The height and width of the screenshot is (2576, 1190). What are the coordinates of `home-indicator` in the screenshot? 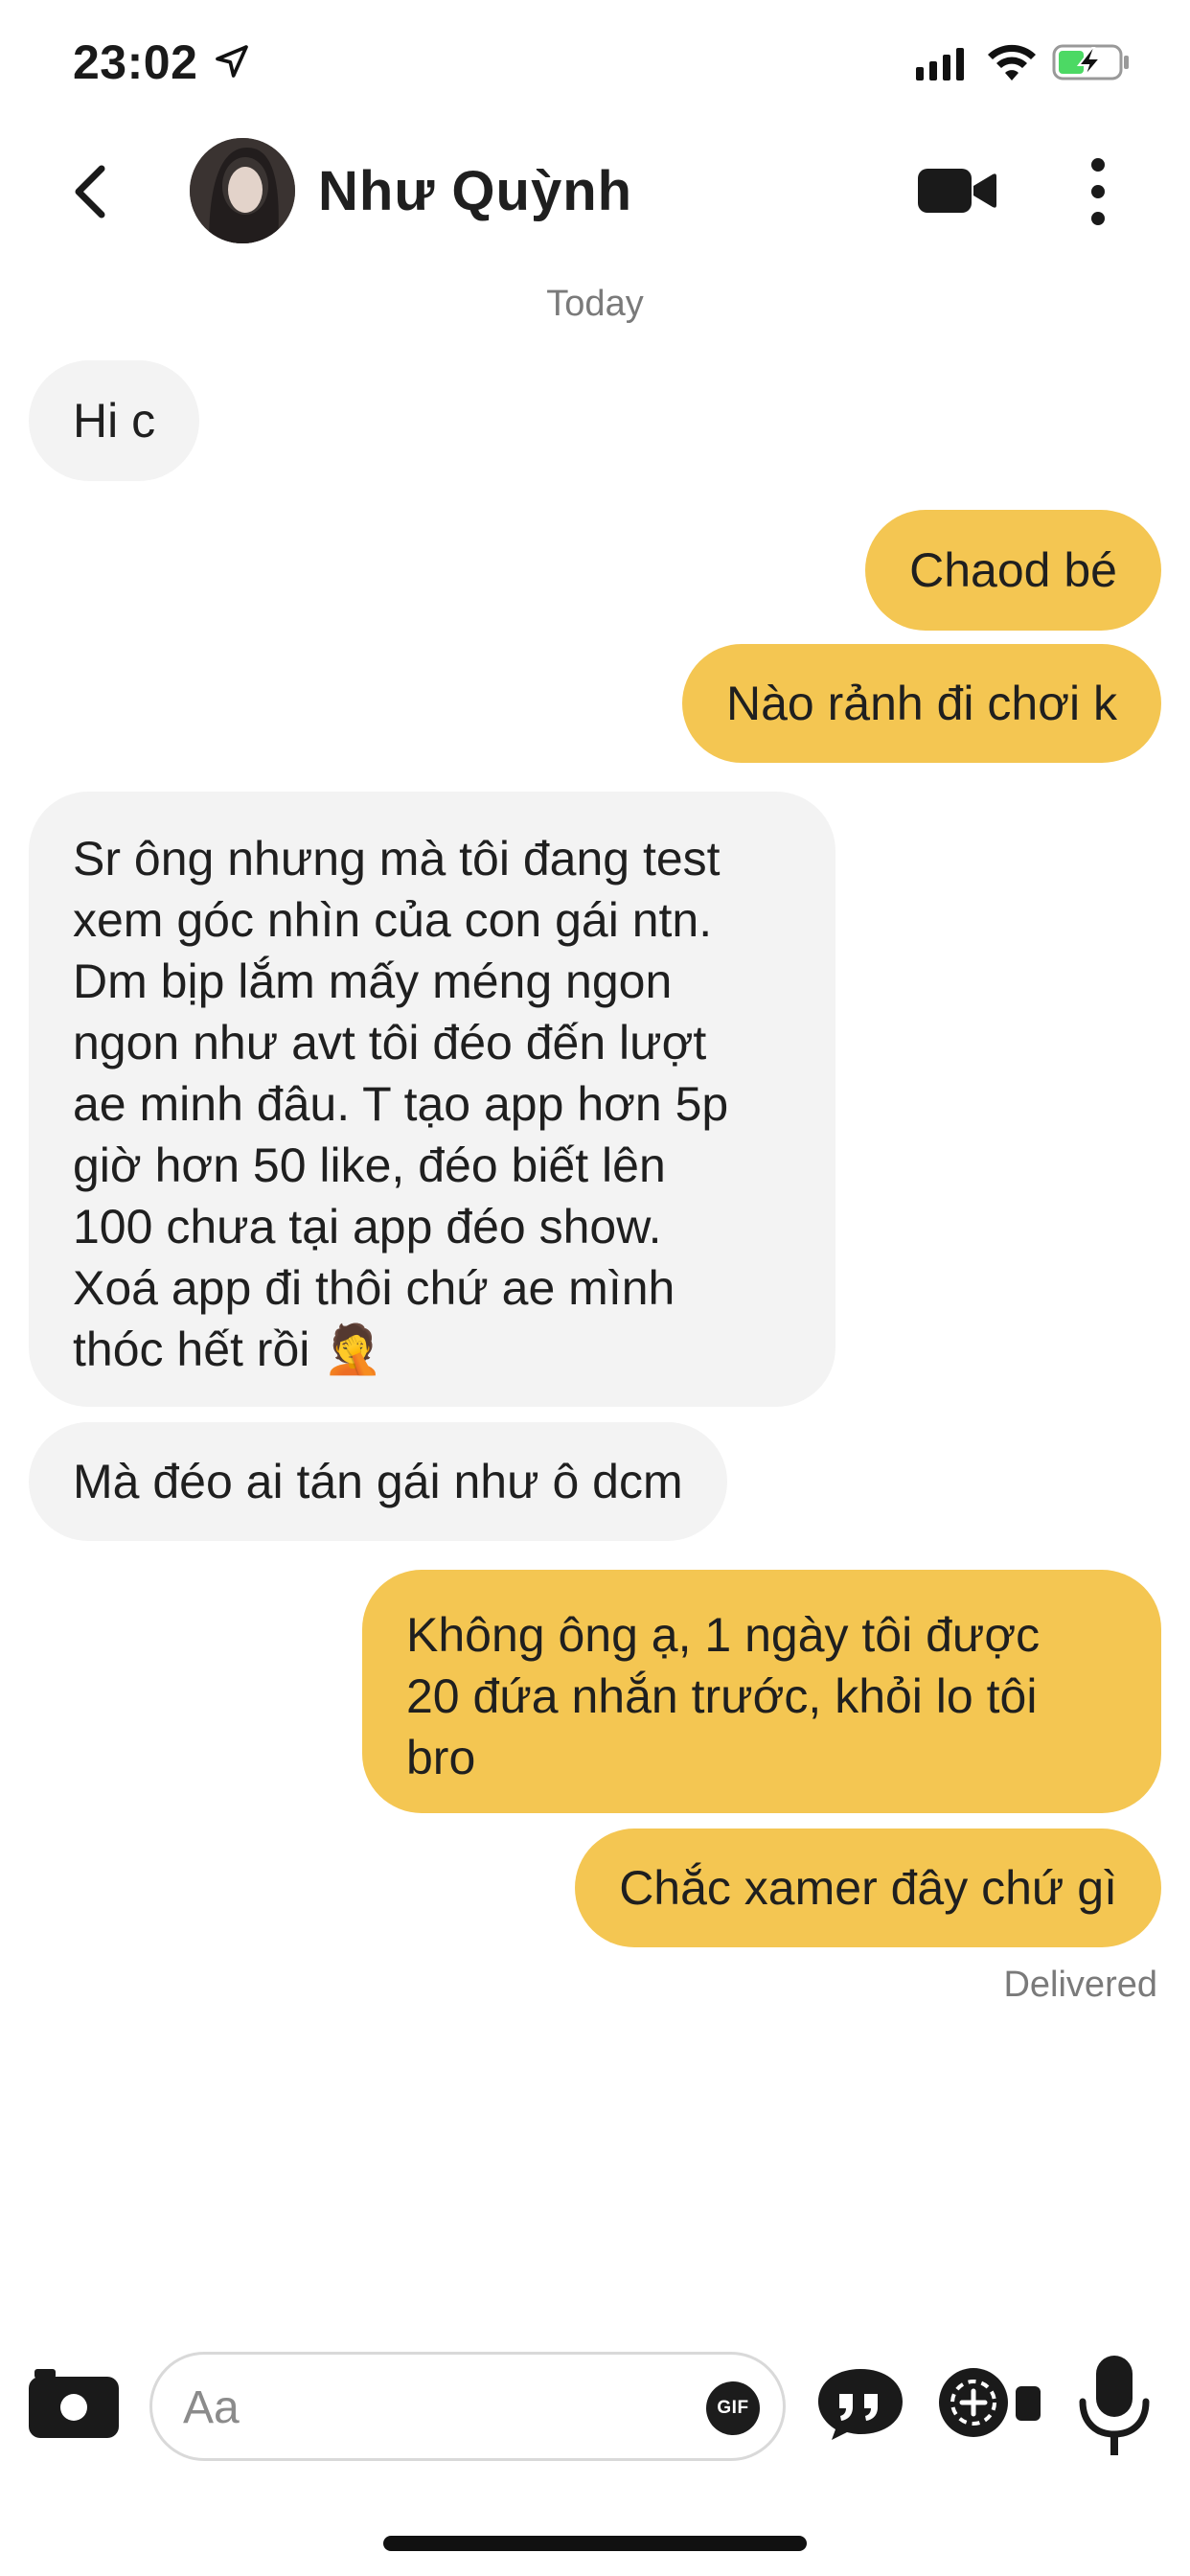 It's located at (595, 2543).